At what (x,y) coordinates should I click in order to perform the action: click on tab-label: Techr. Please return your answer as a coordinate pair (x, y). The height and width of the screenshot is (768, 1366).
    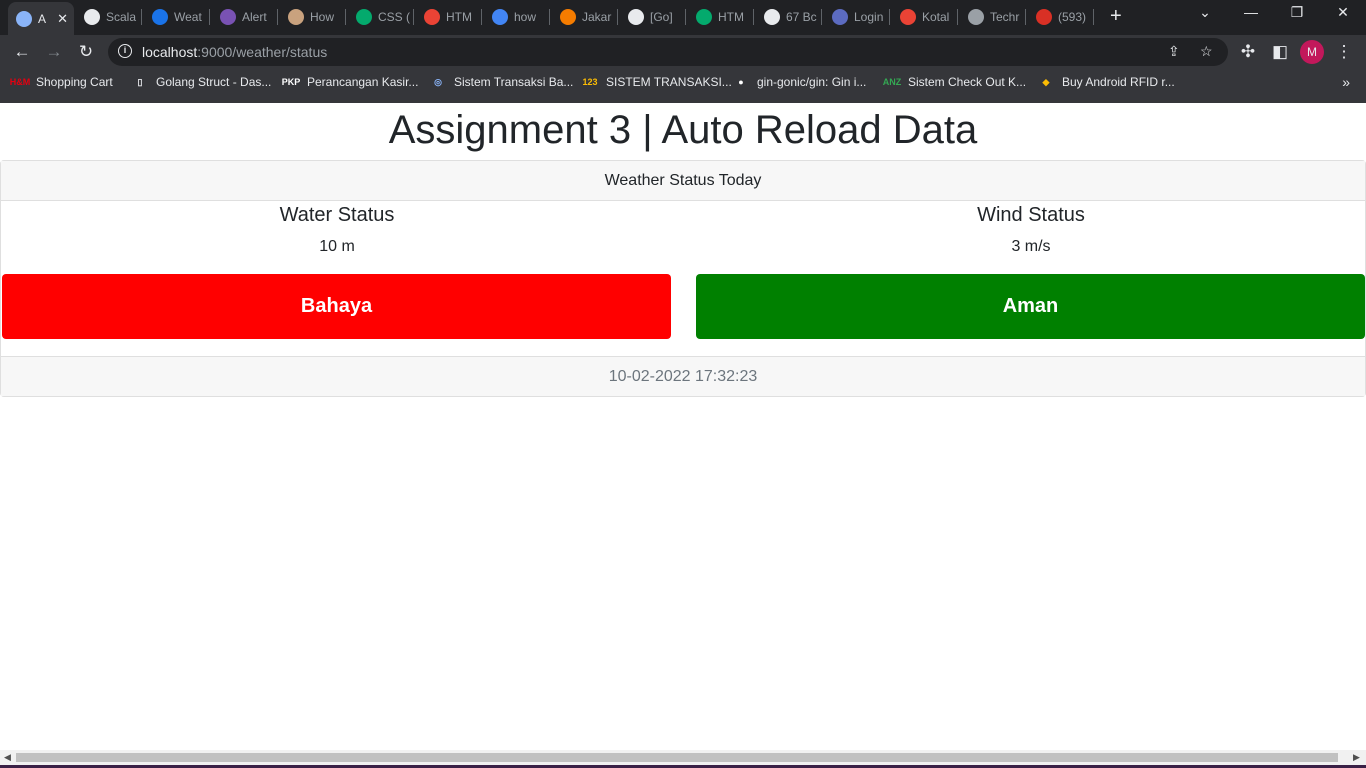
    Looking at the image, I should click on (1005, 17).